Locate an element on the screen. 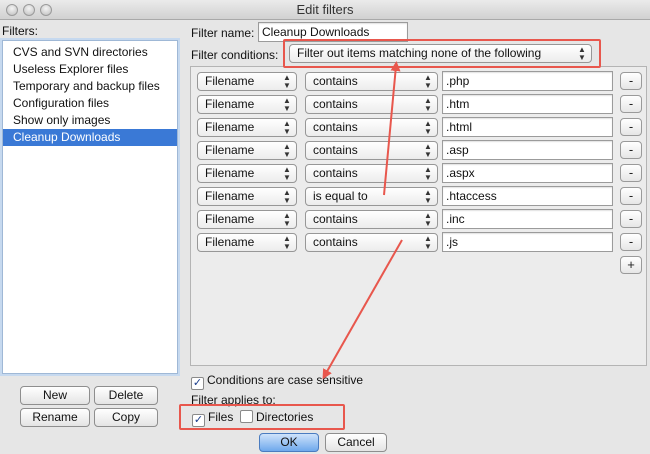 This screenshot has width=650, height=454. new-filter-button: New is located at coordinates (55, 395).